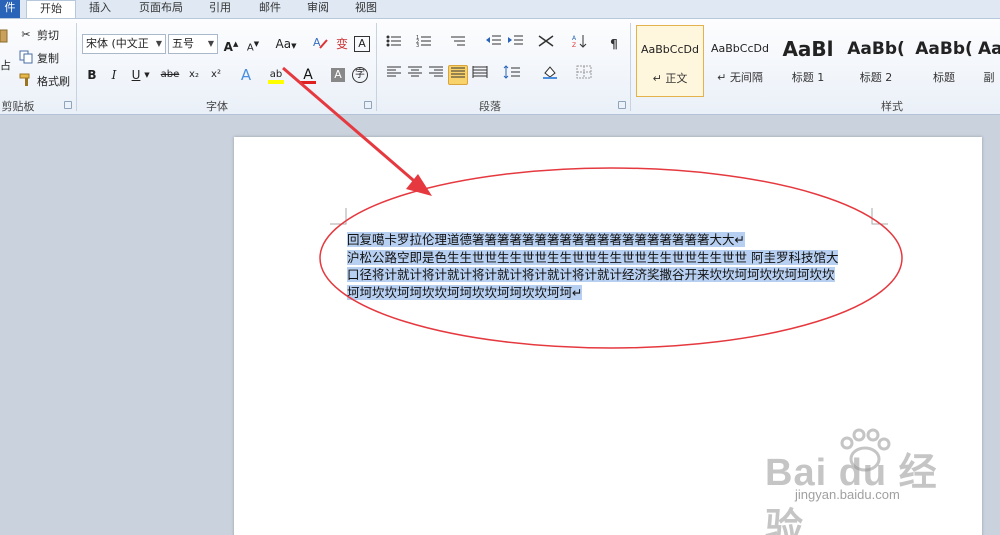 The height and width of the screenshot is (535, 1000). I want to click on font-name-value: 宋体 (中文正, so click(117, 43).